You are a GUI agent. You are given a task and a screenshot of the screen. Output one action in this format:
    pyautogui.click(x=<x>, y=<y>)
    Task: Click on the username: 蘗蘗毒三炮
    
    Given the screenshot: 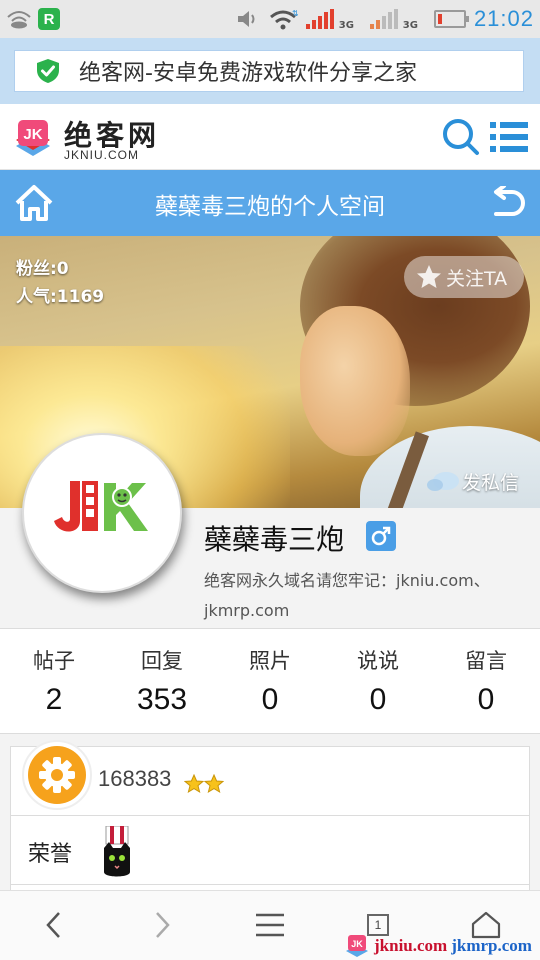 What is the action you would take?
    pyautogui.click(x=274, y=539)
    